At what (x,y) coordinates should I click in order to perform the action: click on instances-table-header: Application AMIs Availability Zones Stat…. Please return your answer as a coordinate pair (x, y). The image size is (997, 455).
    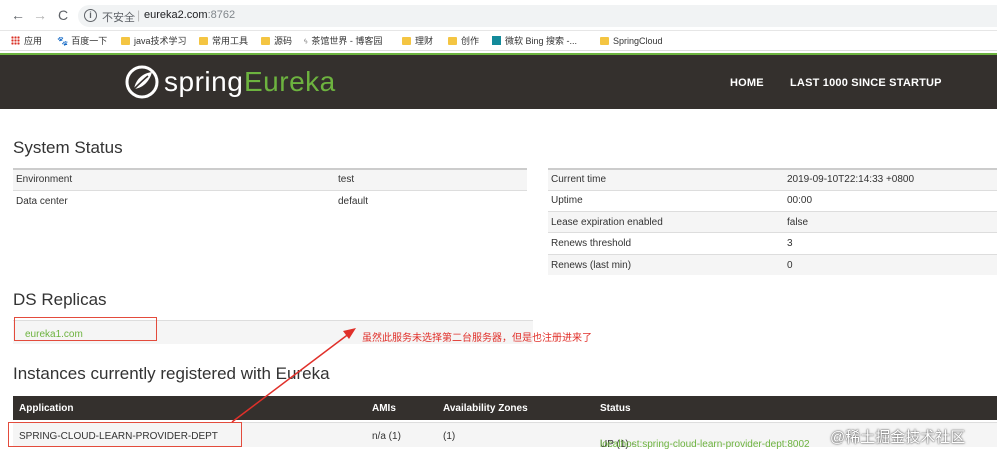
    Looking at the image, I should click on (505, 408).